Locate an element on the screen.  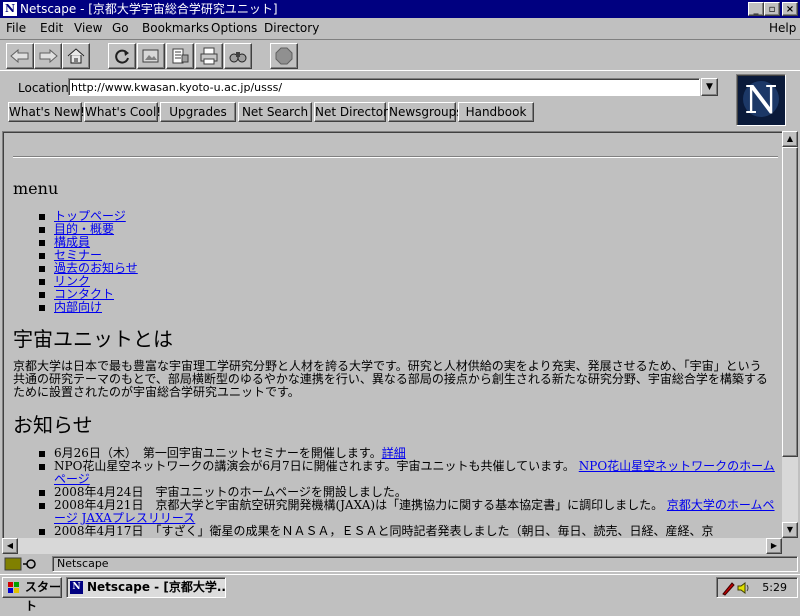
open-button is located at coordinates (180, 56).